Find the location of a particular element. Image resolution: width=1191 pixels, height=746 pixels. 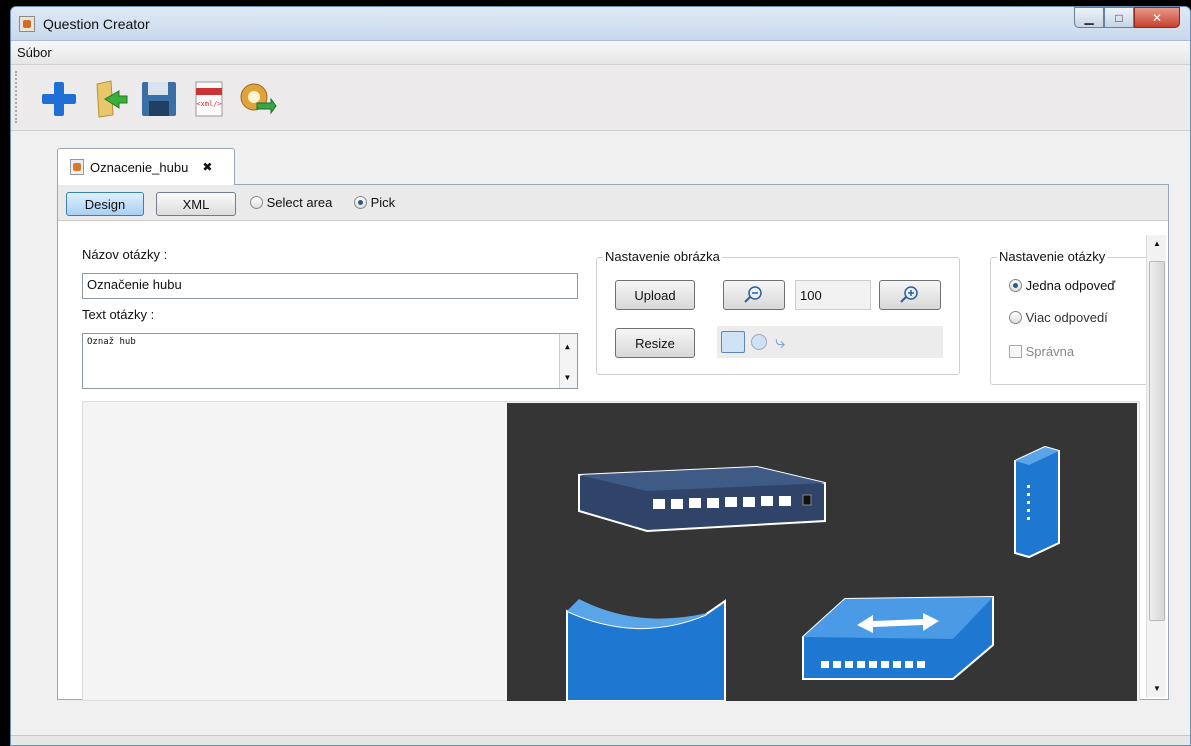

switch-device is located at coordinates (702, 499).